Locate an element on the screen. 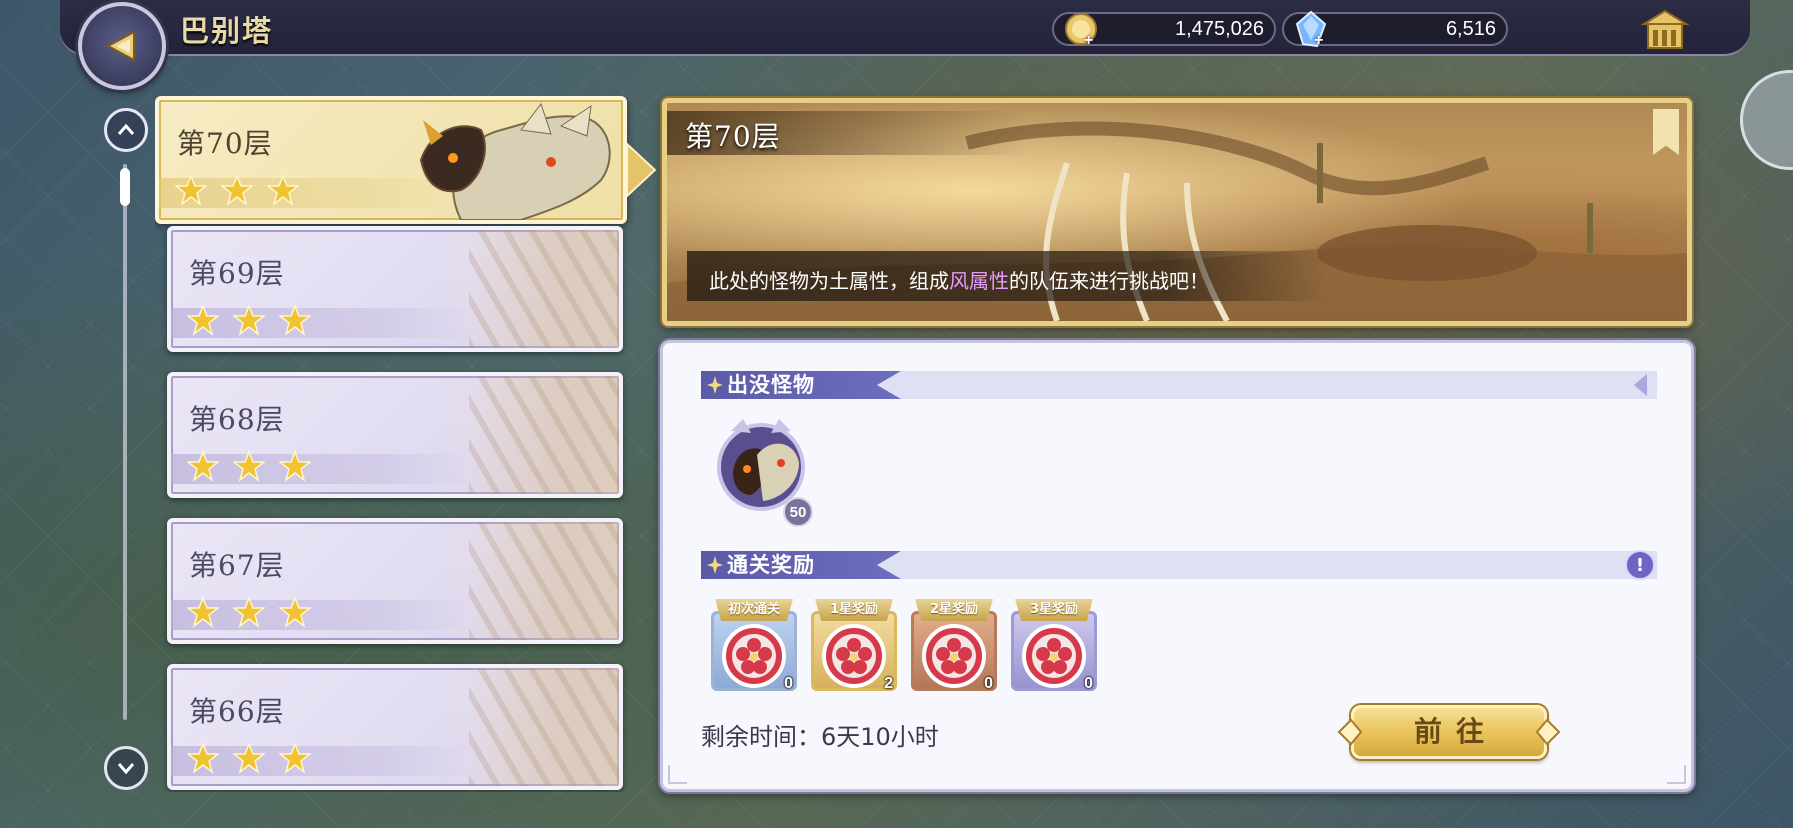 The width and height of the screenshot is (1793, 828). stage-hint: 此处的怪物为土属性，组成风属性的队伍来进行挑战吧！ is located at coordinates (959, 279).